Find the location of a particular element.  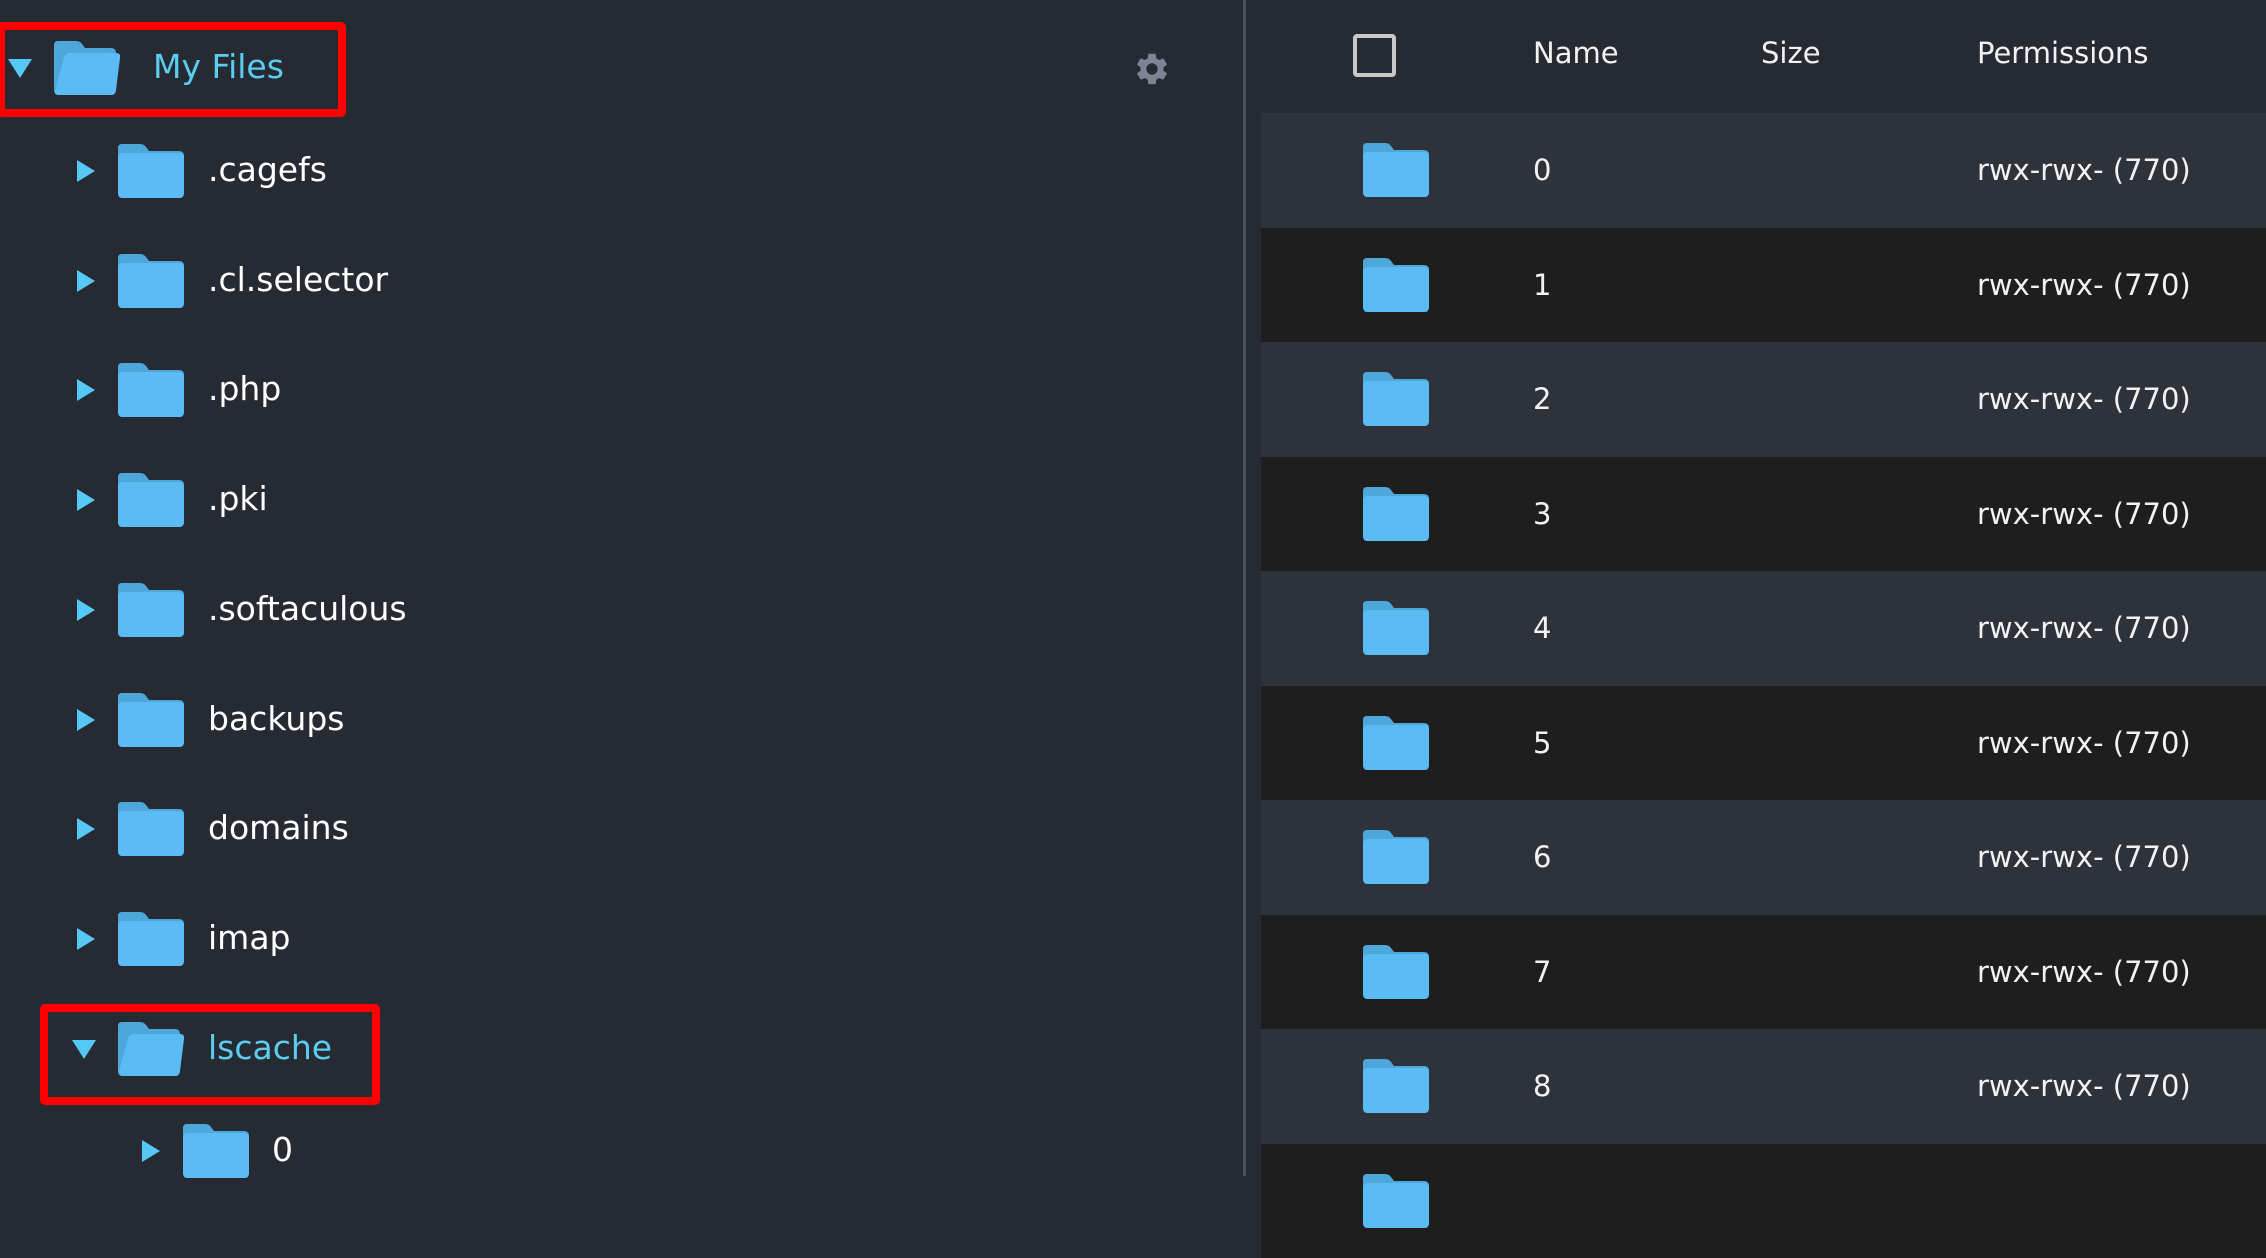

tree-item-imap: imap is located at coordinates (300, 939).